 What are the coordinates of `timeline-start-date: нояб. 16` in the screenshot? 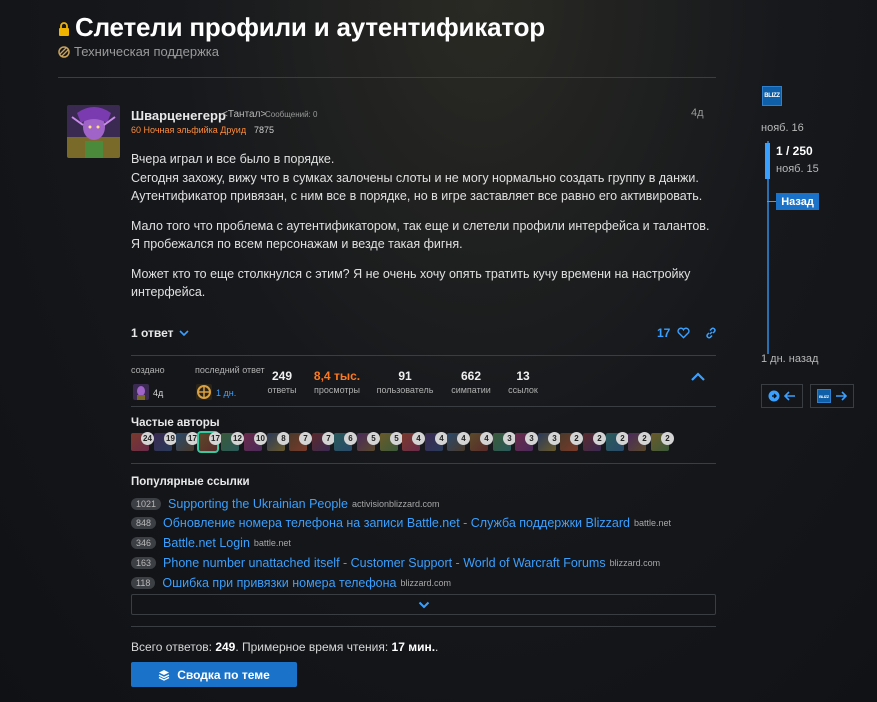 It's located at (782, 128).